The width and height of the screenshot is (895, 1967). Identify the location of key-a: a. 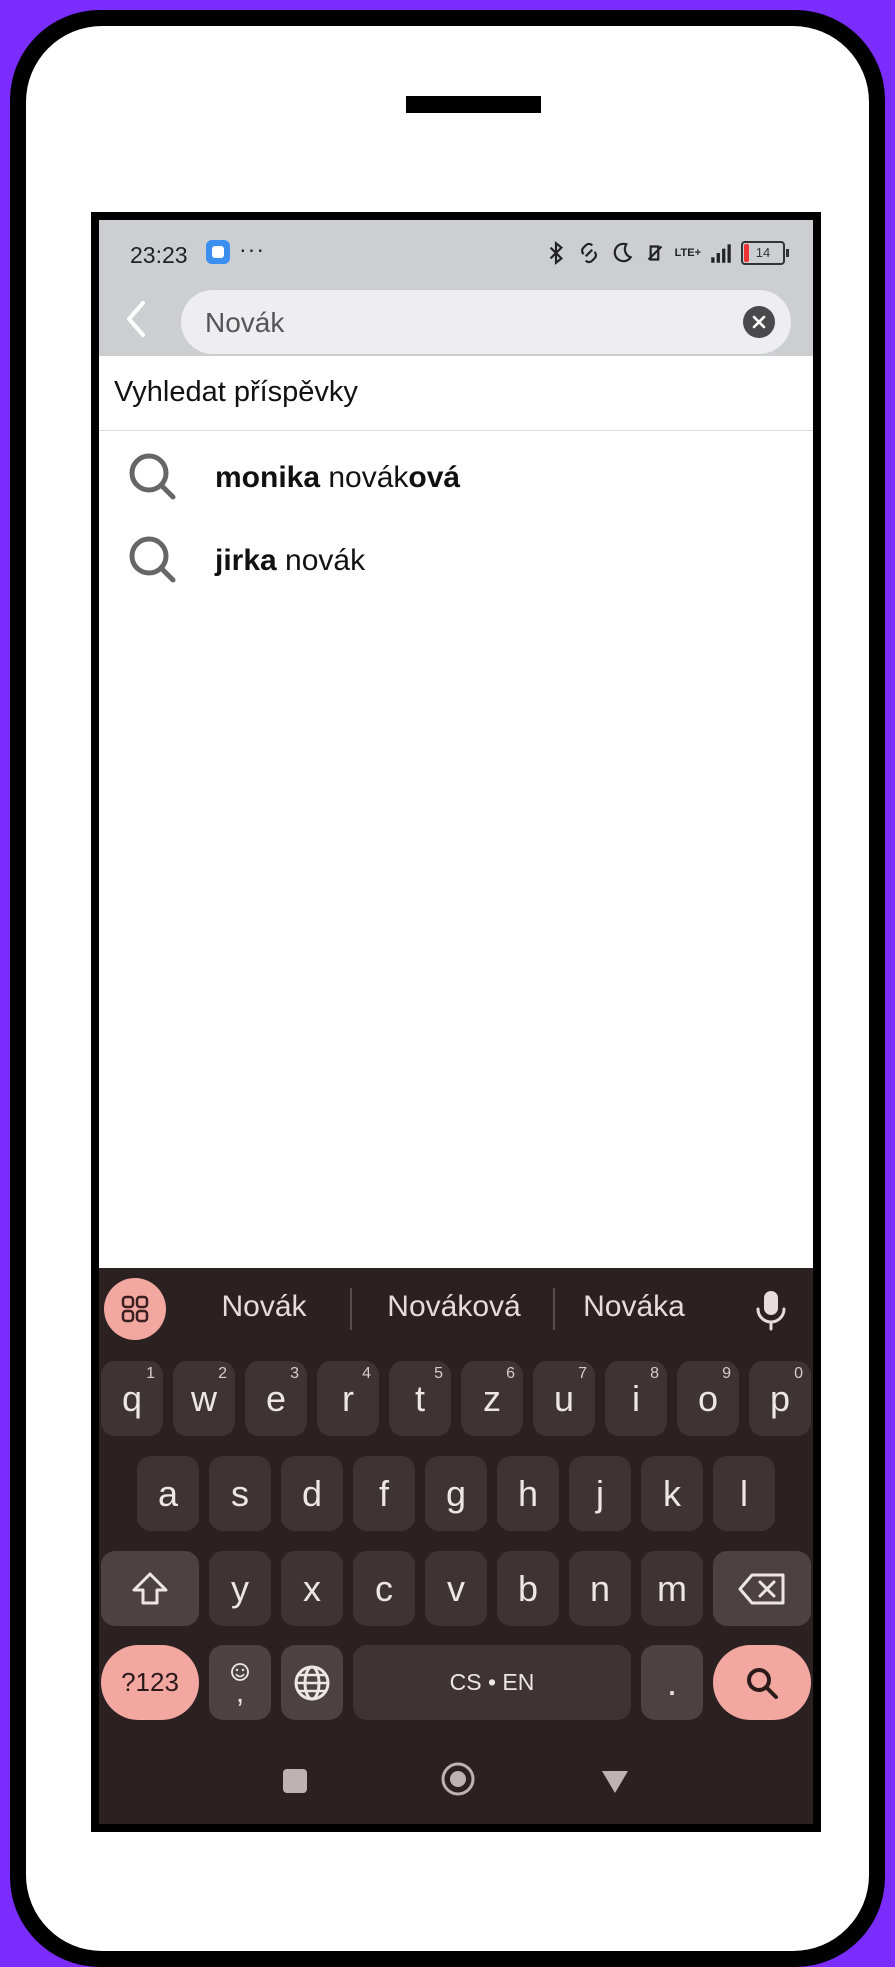
(168, 1493).